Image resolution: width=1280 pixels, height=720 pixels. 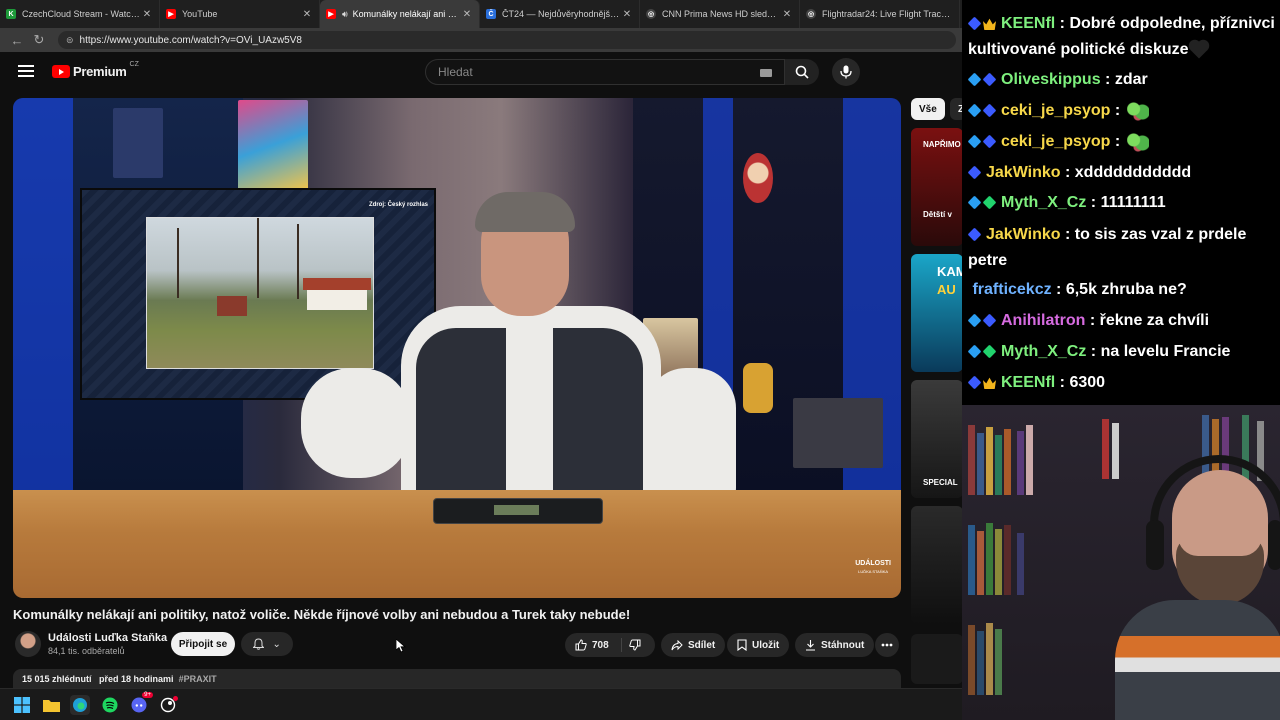 What do you see at coordinates (937, 313) in the screenshot?
I see `recommended-thumbnail: KAM AU` at bounding box center [937, 313].